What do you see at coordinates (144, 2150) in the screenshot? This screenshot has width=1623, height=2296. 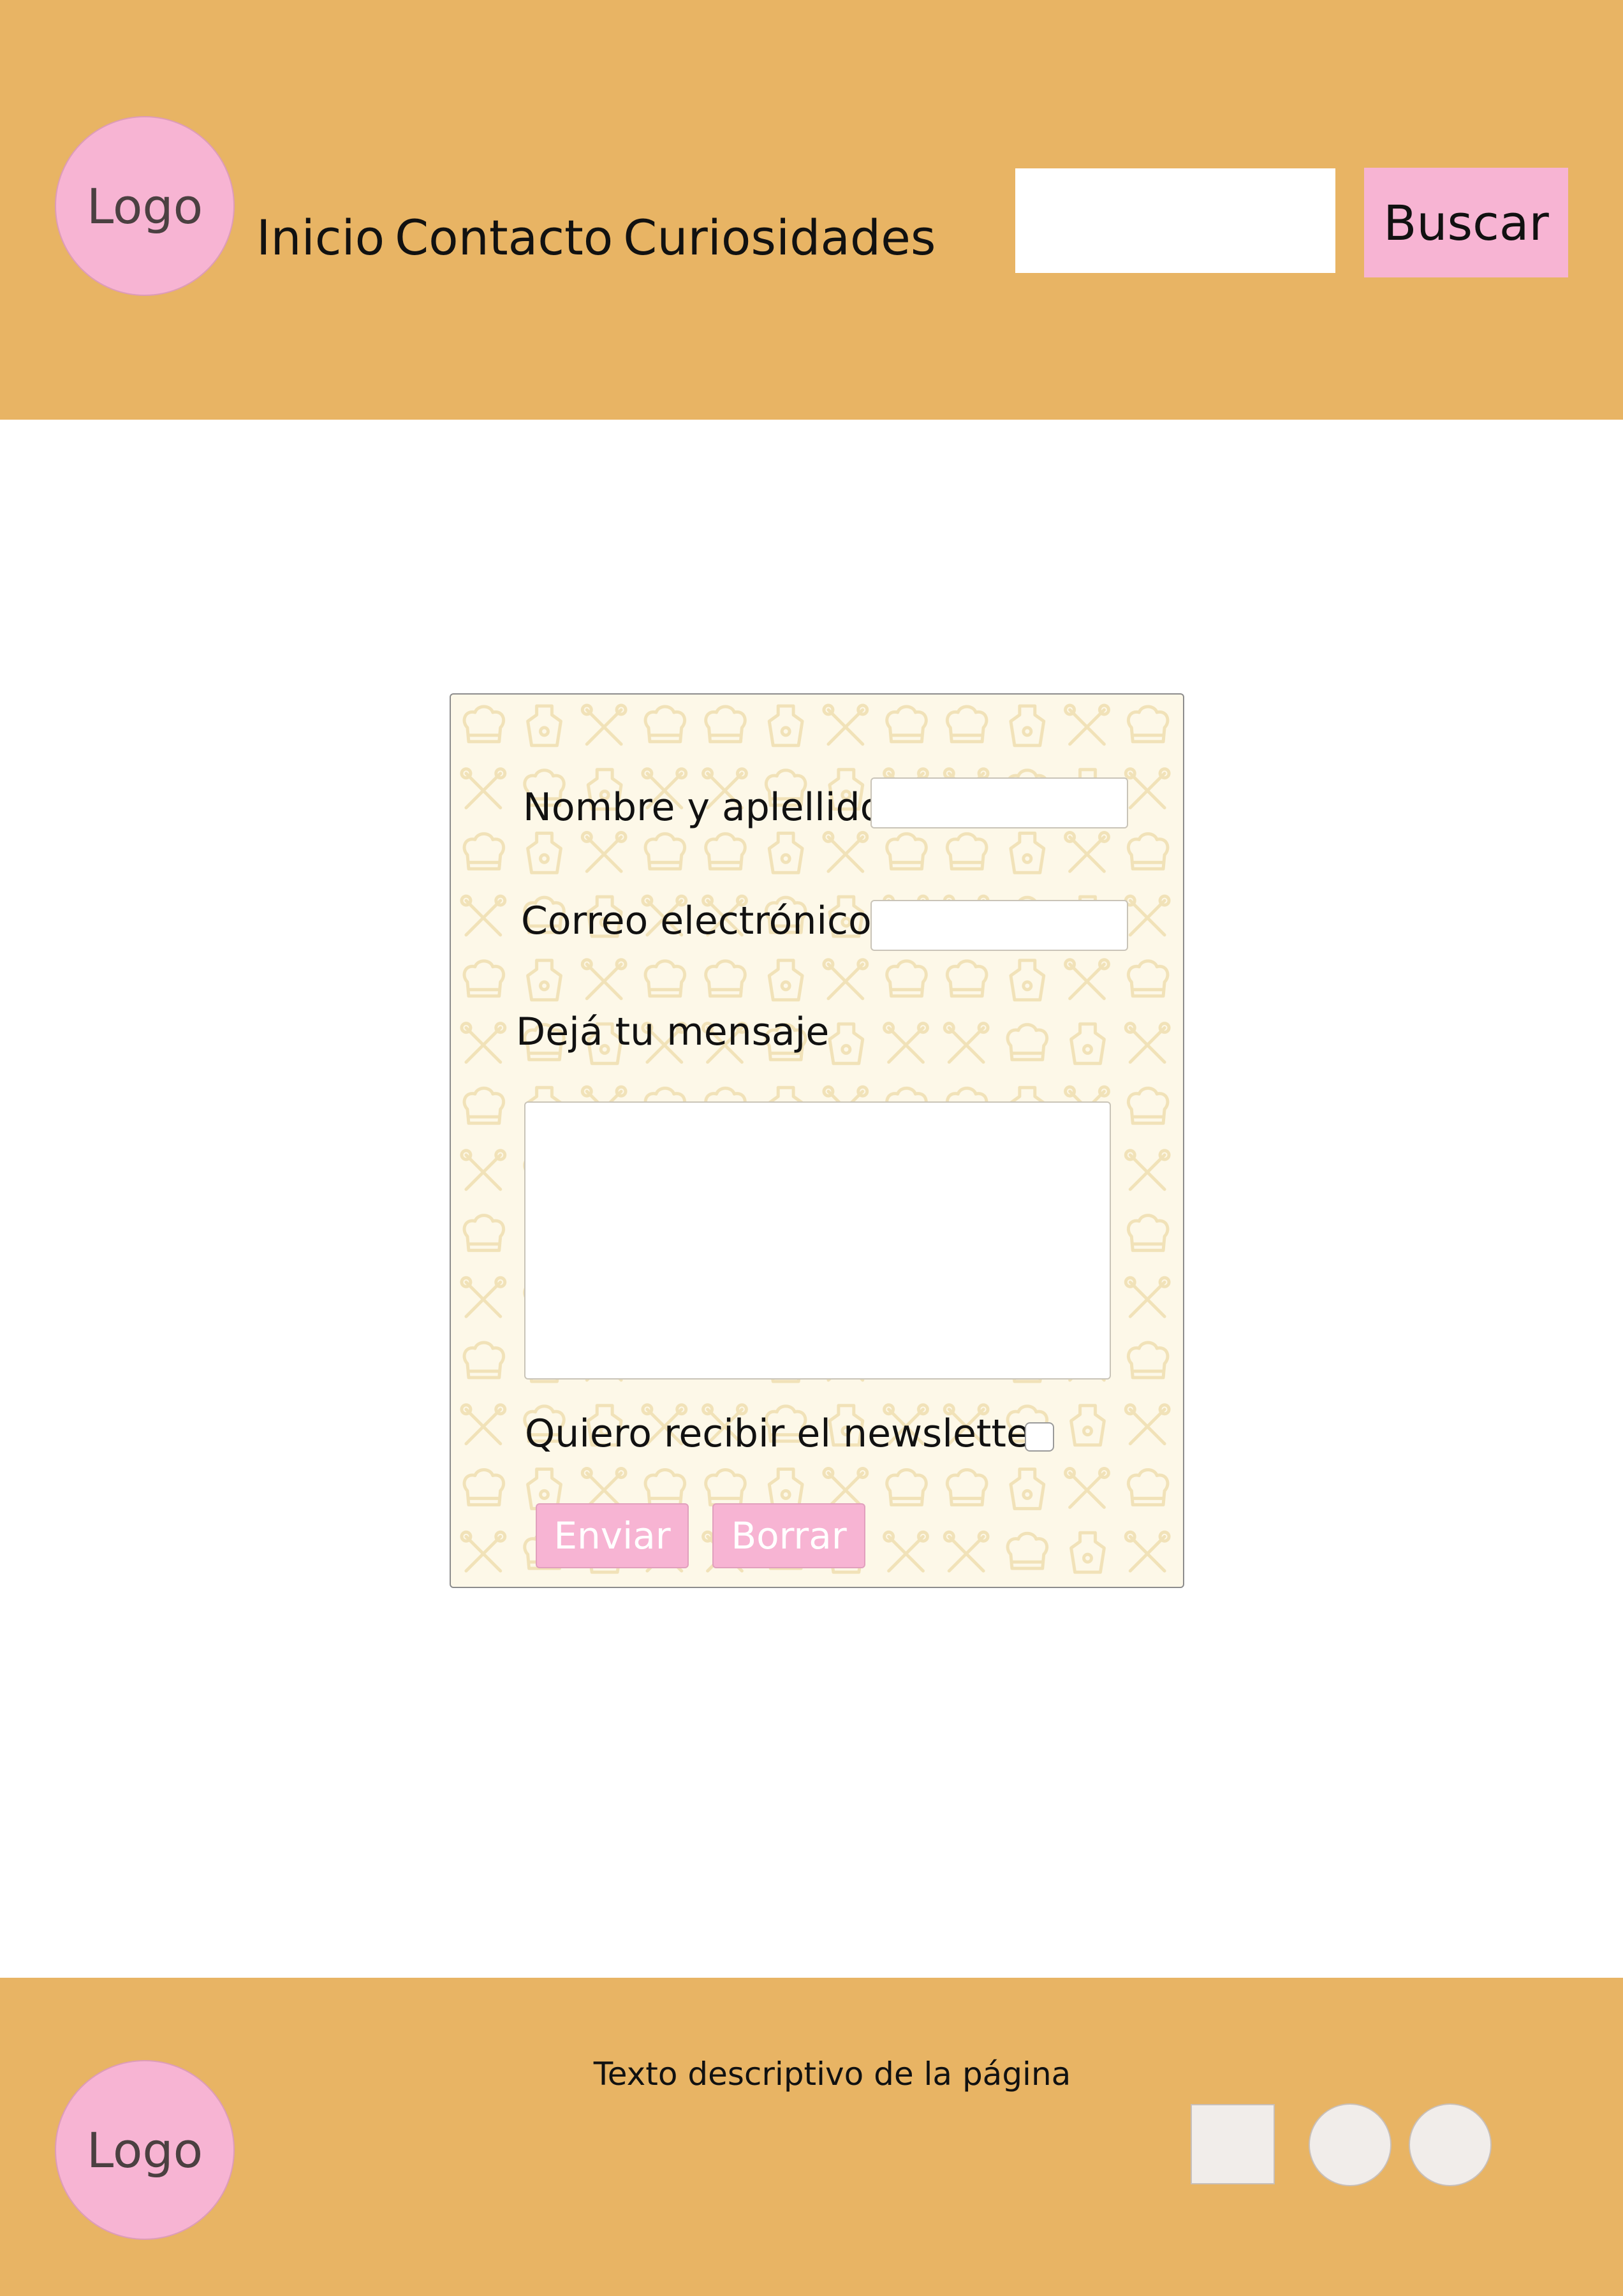 I see `footer-logo-text: Logo` at bounding box center [144, 2150].